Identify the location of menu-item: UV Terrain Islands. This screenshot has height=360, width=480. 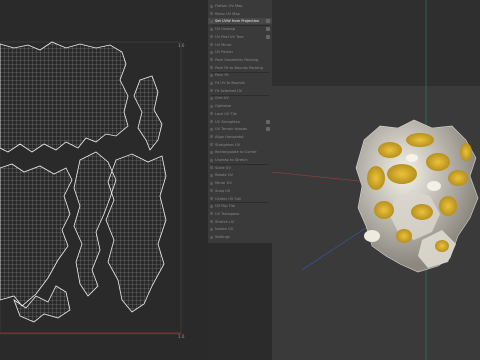
(240, 129).